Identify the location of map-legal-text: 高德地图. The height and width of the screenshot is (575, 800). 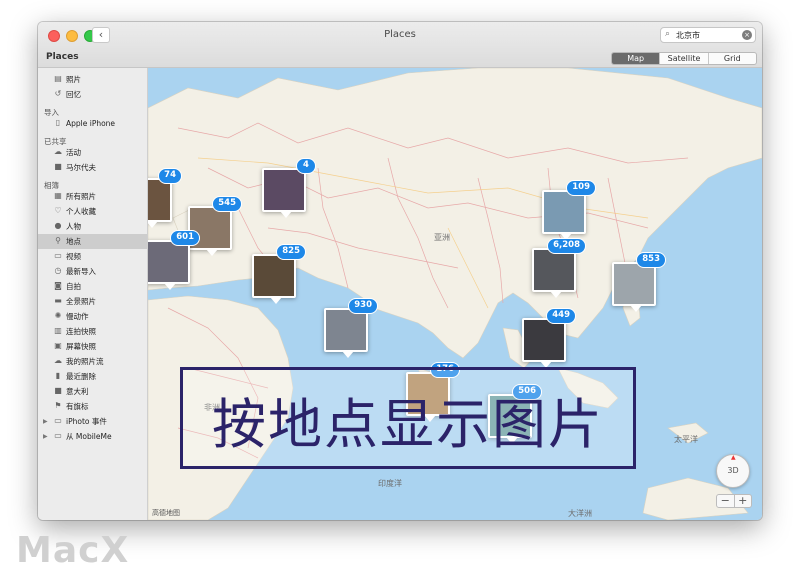
(166, 513).